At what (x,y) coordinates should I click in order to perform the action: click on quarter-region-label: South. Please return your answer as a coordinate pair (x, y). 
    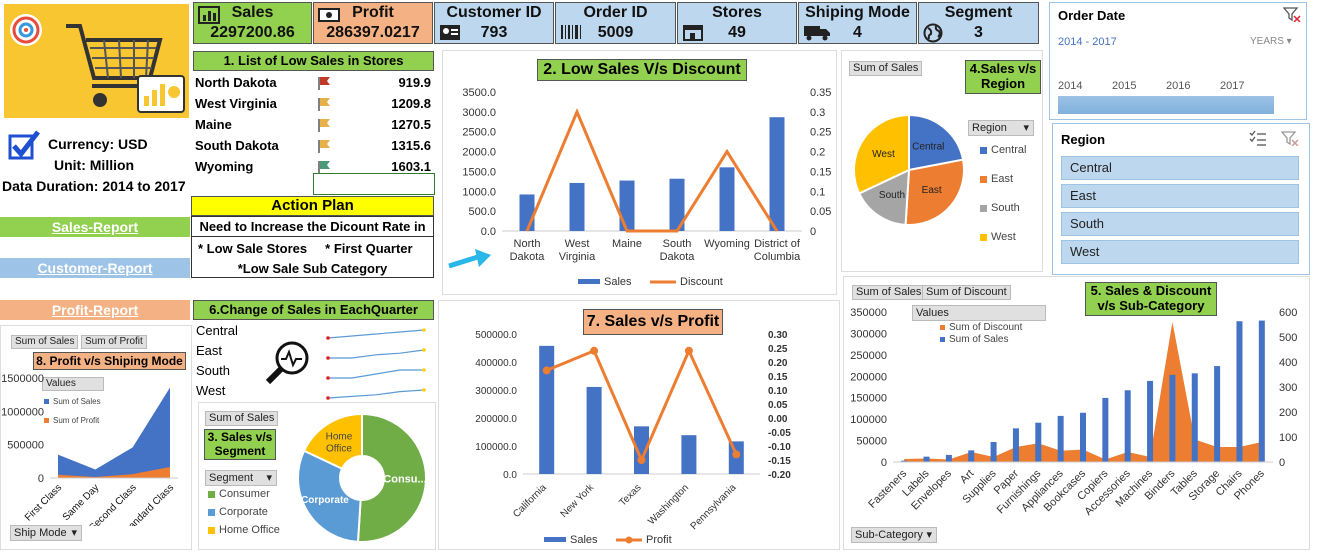
    Looking at the image, I should click on (213, 370).